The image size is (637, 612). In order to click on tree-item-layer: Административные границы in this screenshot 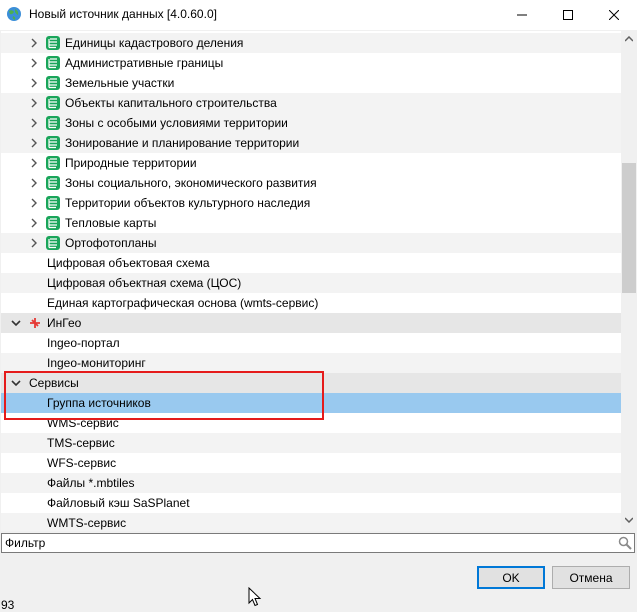, I will do `click(311, 63)`.